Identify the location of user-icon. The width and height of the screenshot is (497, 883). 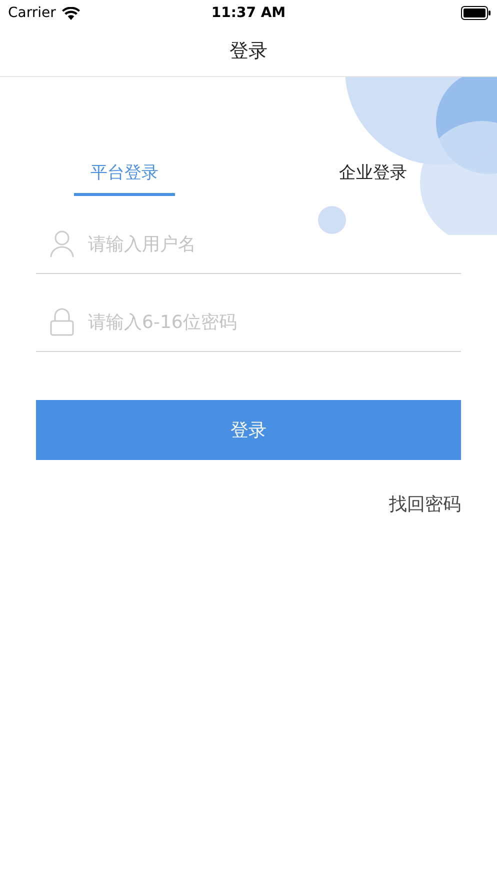
(62, 244).